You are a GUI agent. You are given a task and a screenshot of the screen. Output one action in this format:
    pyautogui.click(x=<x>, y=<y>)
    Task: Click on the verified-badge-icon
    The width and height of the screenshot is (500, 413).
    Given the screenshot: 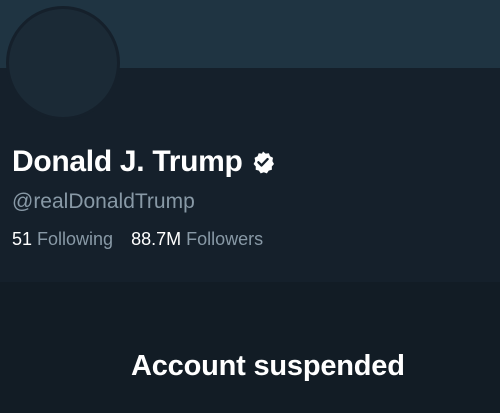 What is the action you would take?
    pyautogui.click(x=263, y=162)
    